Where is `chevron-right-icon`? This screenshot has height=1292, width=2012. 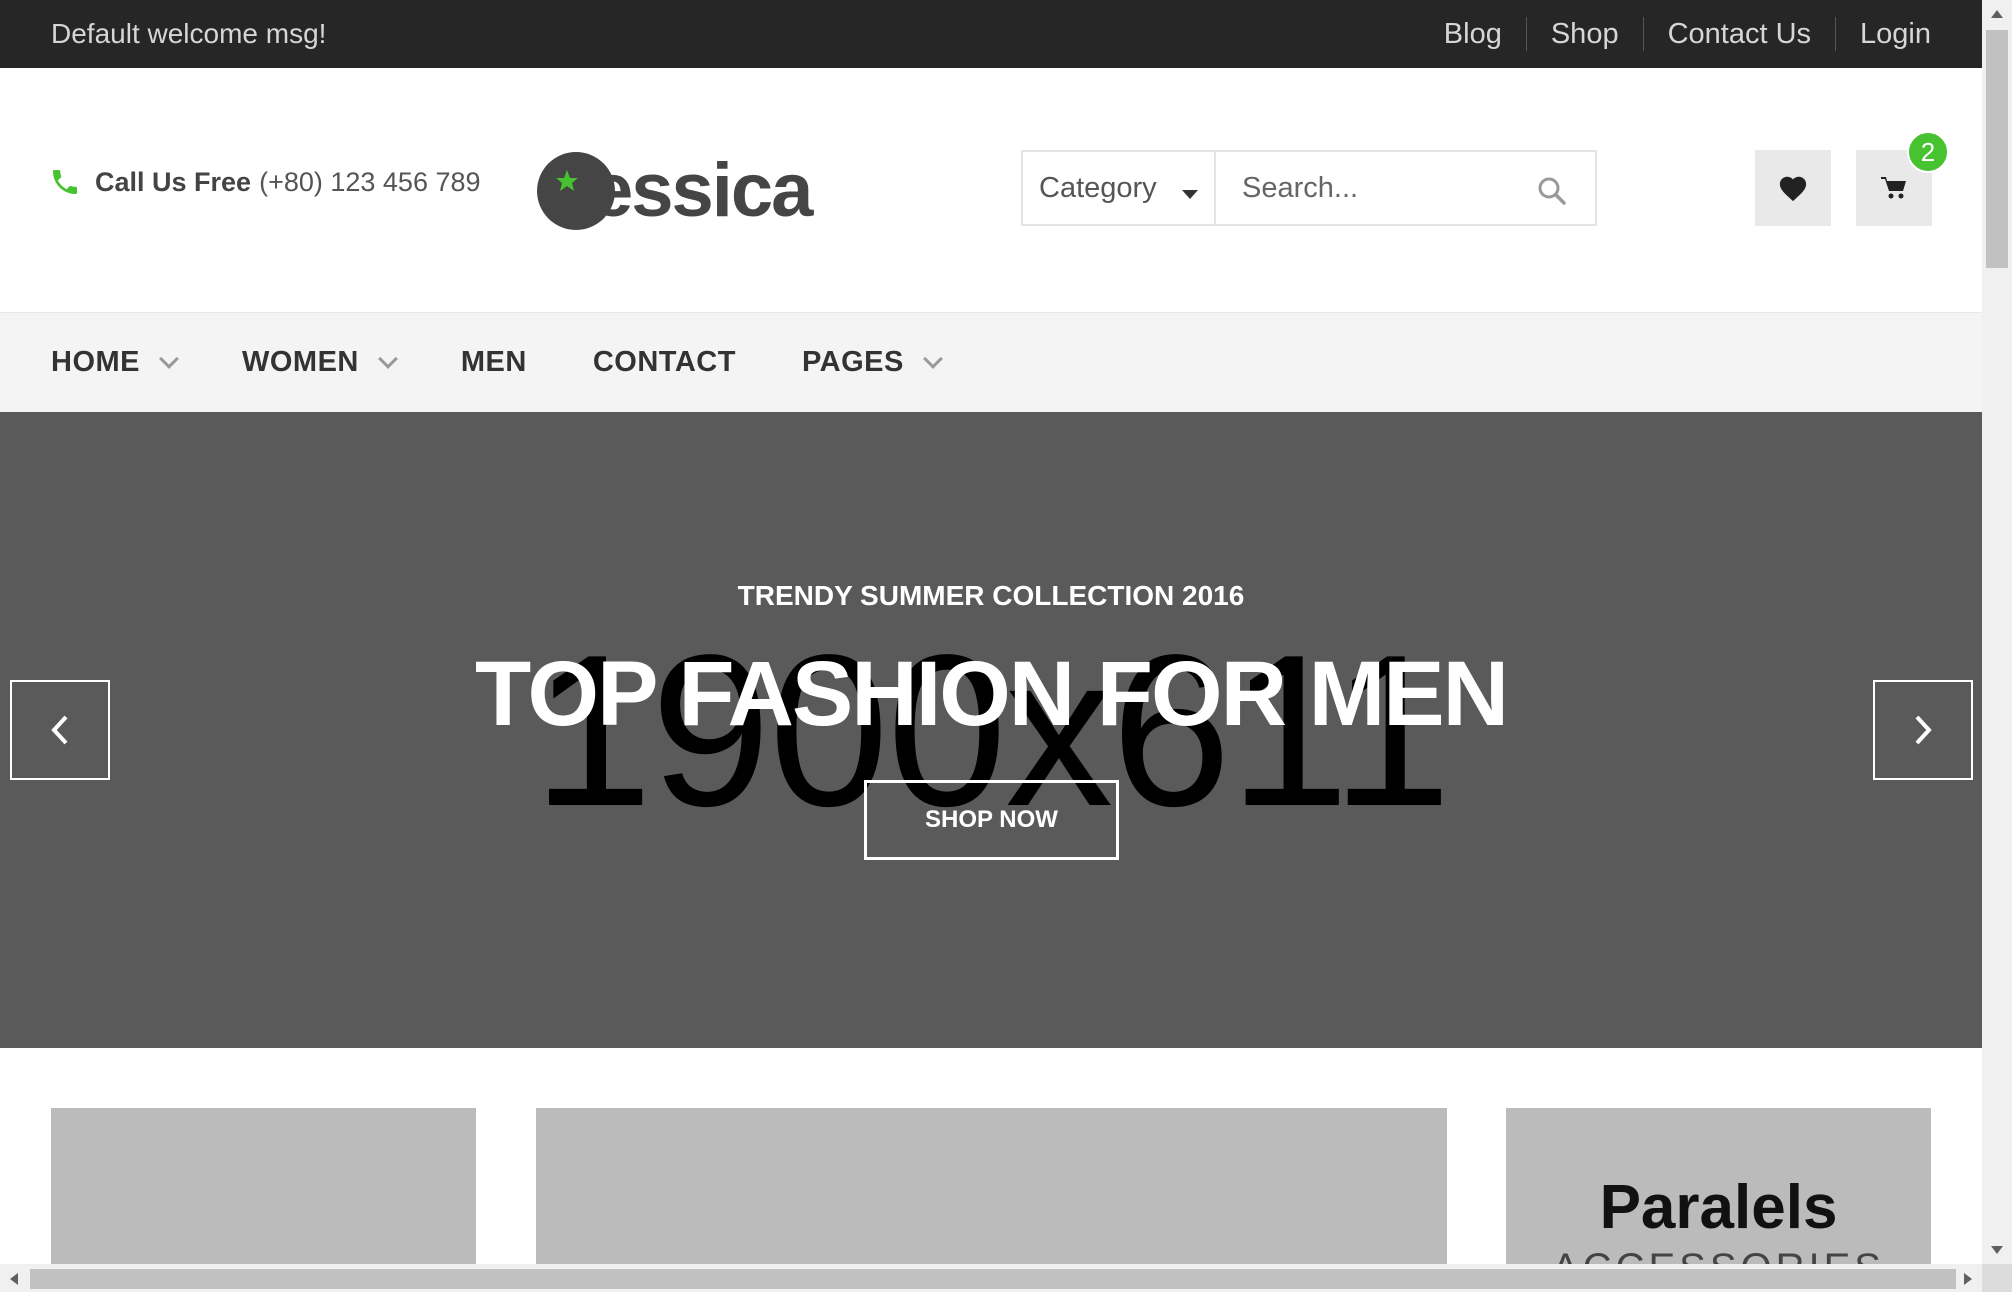
chevron-right-icon is located at coordinates (1923, 730).